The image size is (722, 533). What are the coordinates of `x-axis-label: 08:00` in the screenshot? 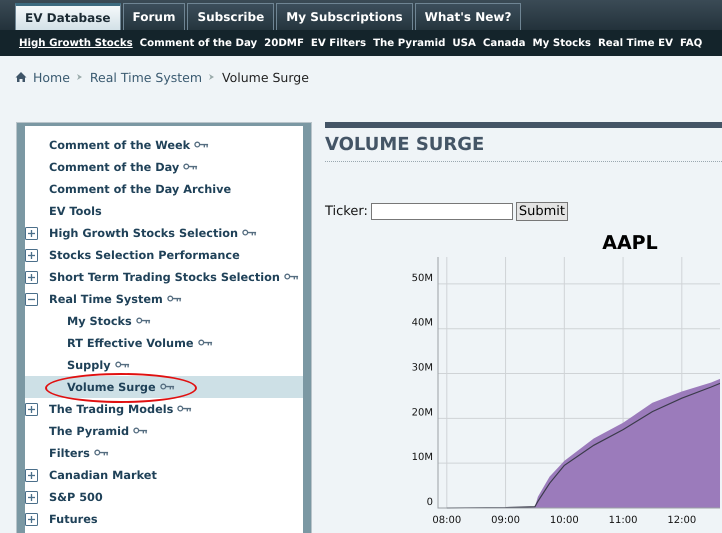 It's located at (447, 520).